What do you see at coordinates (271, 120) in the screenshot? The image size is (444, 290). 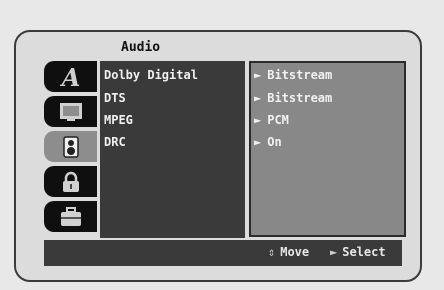 I see `setting-value-mpeg: ► PCM` at bounding box center [271, 120].